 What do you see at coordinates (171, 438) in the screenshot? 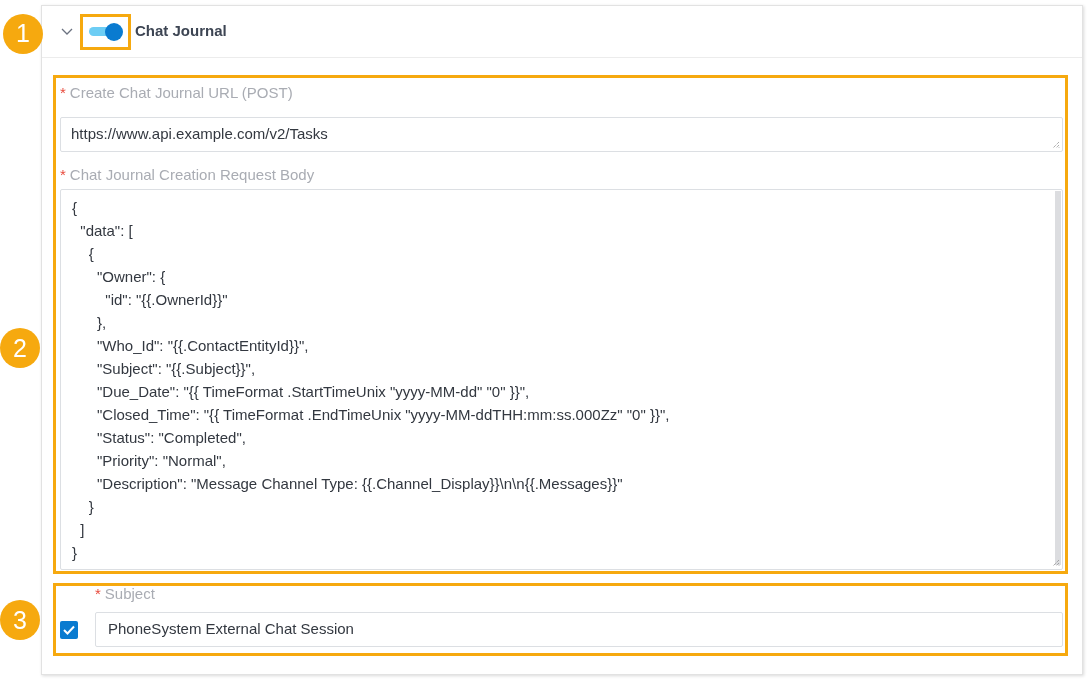
I see `code-line: "Status": "Completed",` at bounding box center [171, 438].